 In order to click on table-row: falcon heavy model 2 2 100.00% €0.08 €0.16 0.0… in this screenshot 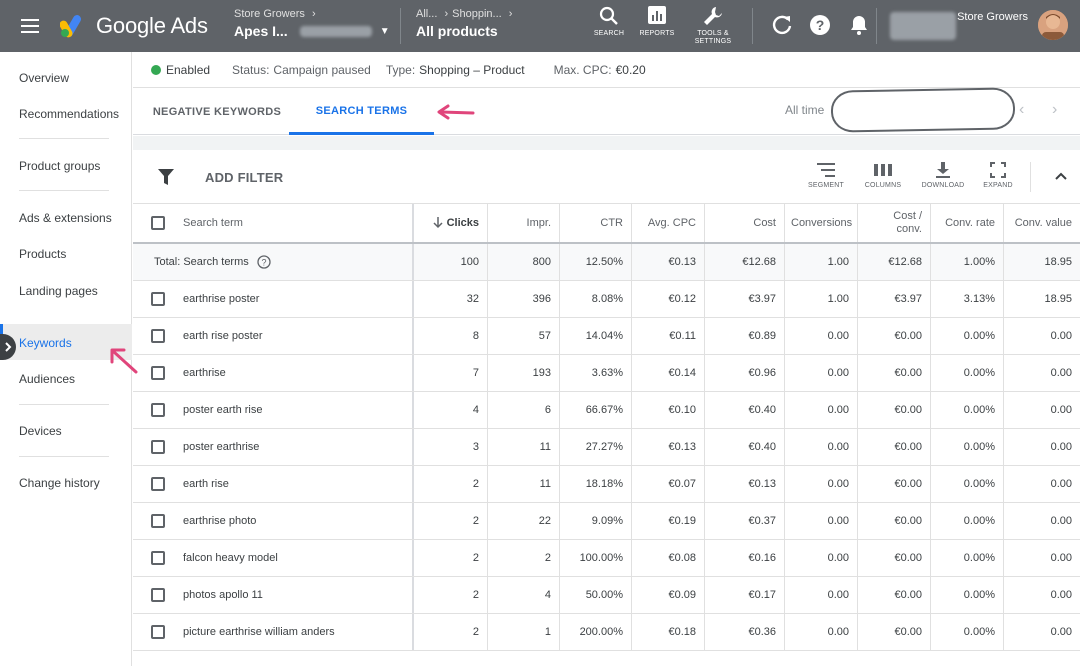, I will do `click(606, 558)`.